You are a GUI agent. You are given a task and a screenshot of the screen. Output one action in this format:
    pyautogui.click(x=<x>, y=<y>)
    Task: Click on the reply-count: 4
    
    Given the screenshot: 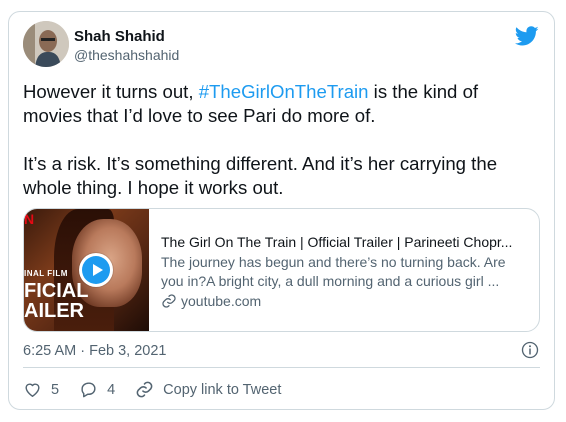 What is the action you would take?
    pyautogui.click(x=111, y=389)
    